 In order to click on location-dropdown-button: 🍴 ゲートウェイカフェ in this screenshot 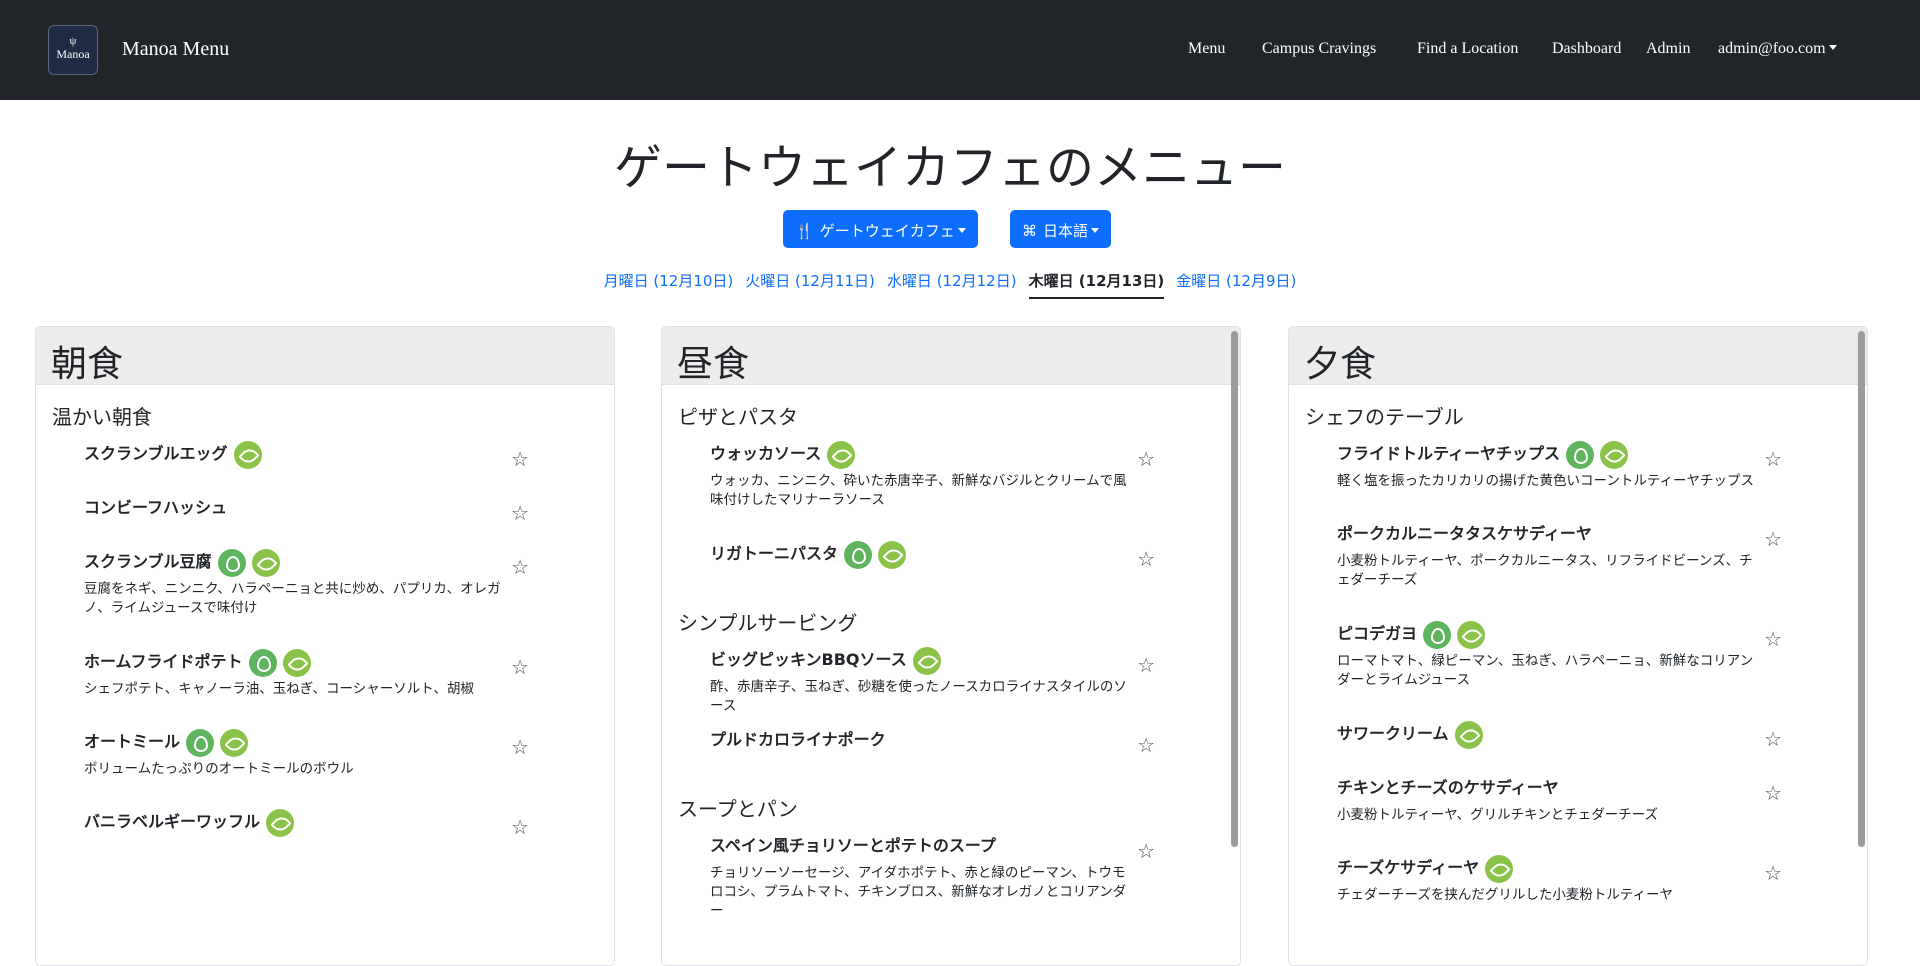, I will do `click(880, 229)`.